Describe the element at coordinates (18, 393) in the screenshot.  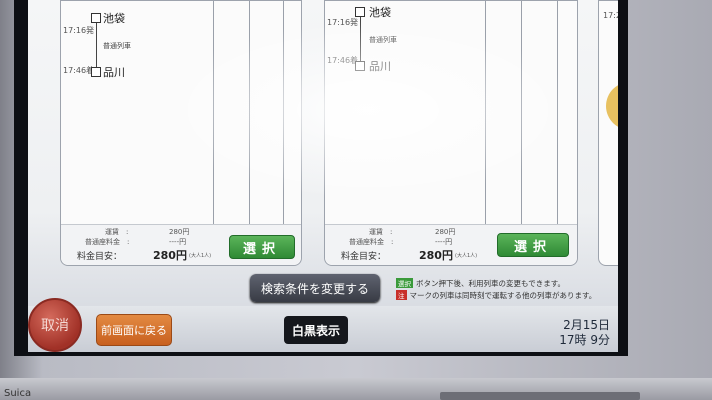
I see `footer-label: Suica` at that location.